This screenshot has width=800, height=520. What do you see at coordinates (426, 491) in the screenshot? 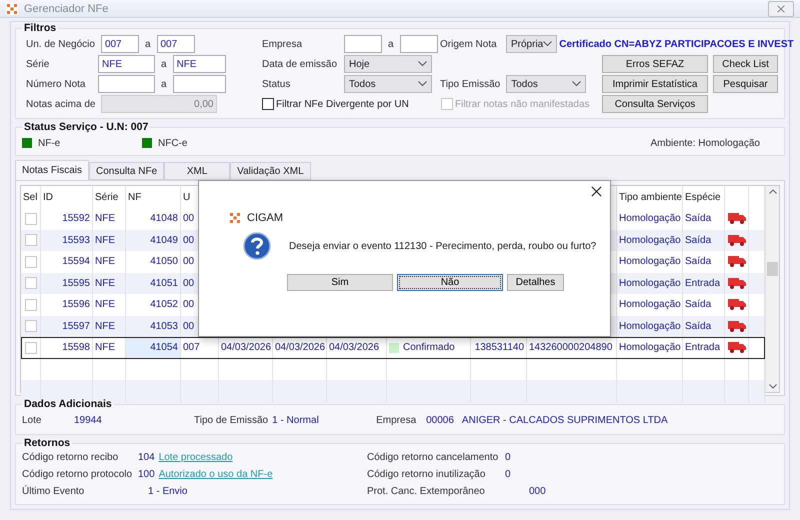
I see `field-label: Prot. Canc. Extemporâneo` at bounding box center [426, 491].